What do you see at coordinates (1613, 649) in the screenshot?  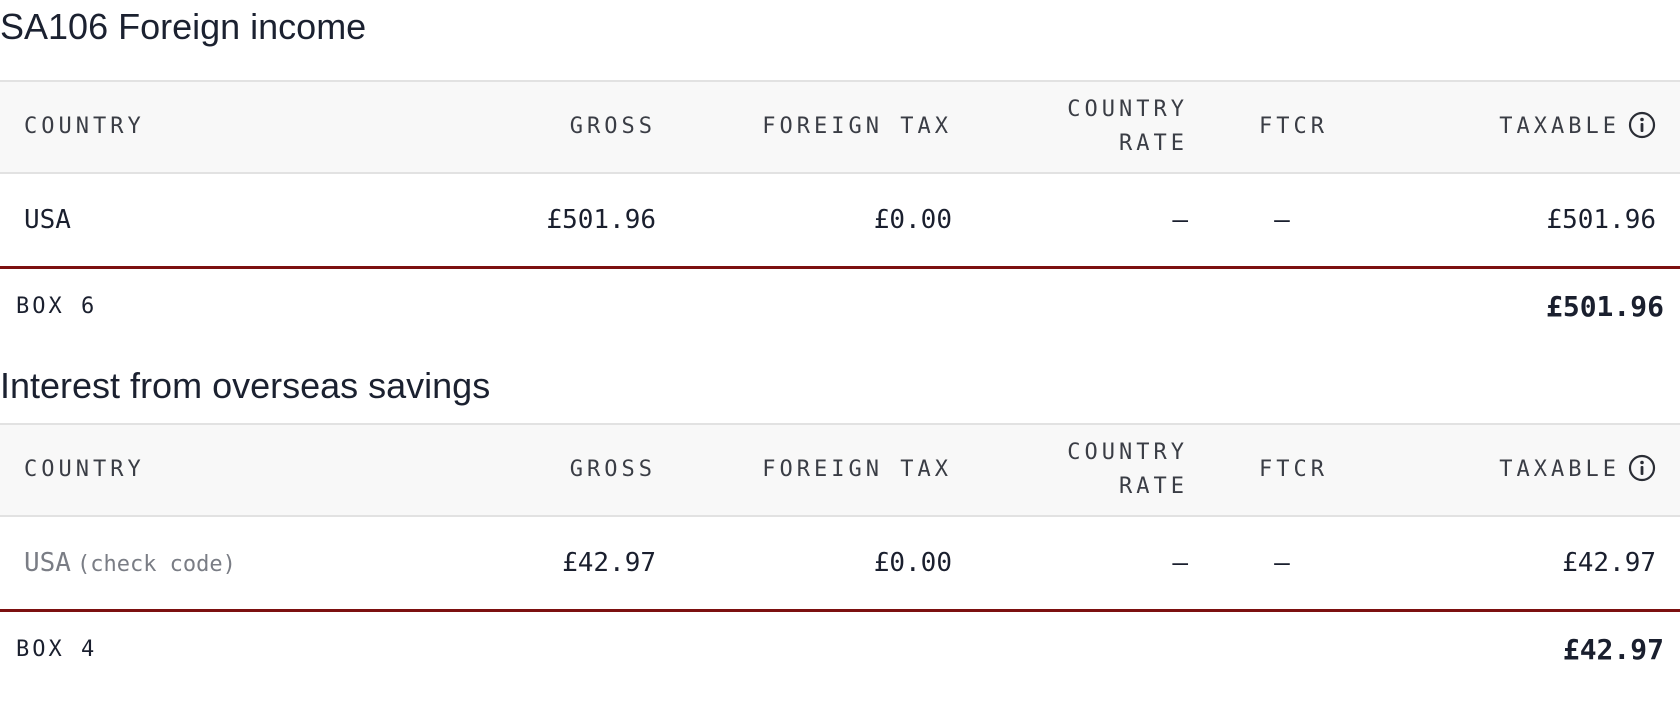 I see `total-value: £42.97` at bounding box center [1613, 649].